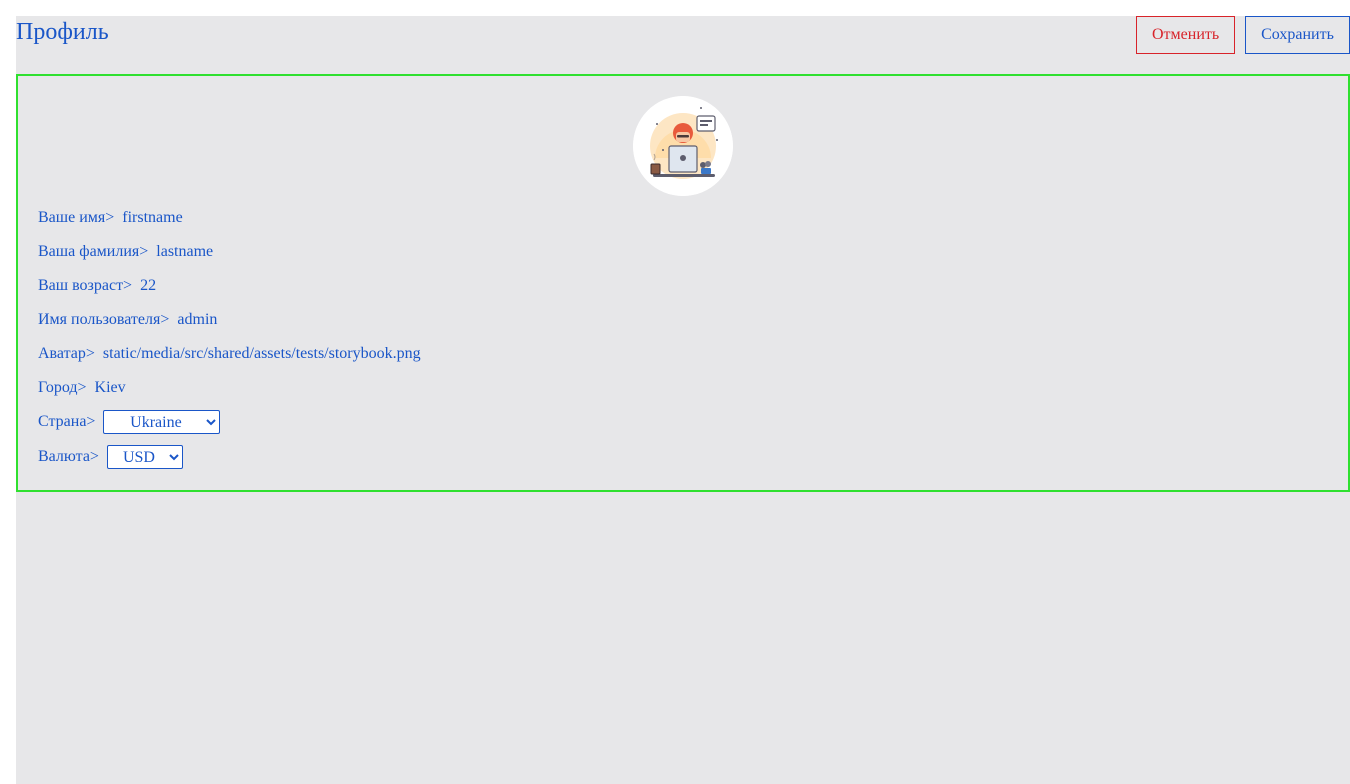 The height and width of the screenshot is (784, 1350). Describe the element at coordinates (683, 146) in the screenshot. I see `developer-avatar-icon` at that location.